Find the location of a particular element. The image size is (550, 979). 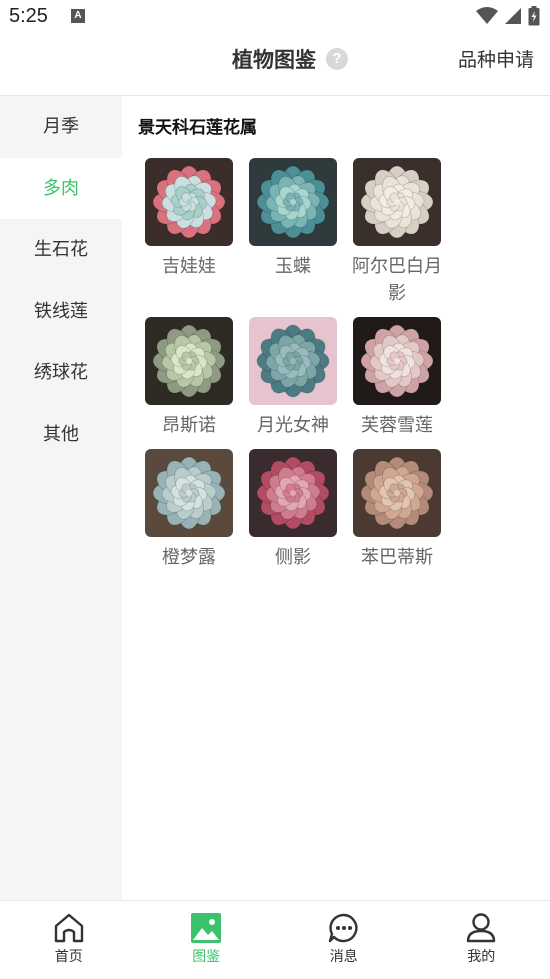

plant-card: 玉蝶 is located at coordinates (293, 232).